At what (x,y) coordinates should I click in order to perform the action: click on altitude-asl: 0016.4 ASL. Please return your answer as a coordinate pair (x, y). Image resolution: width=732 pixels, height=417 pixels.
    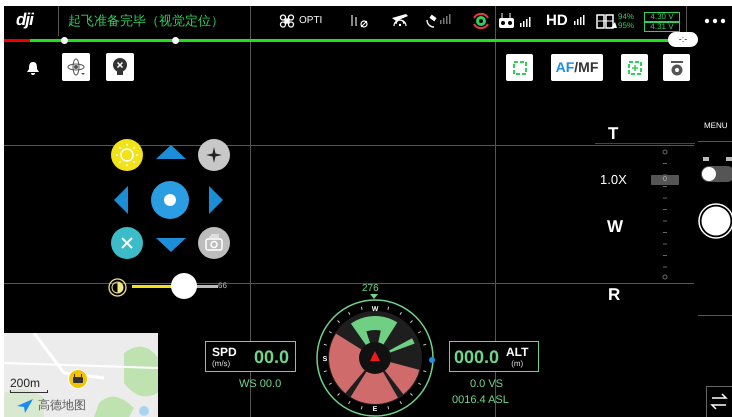
    Looking at the image, I should click on (480, 400).